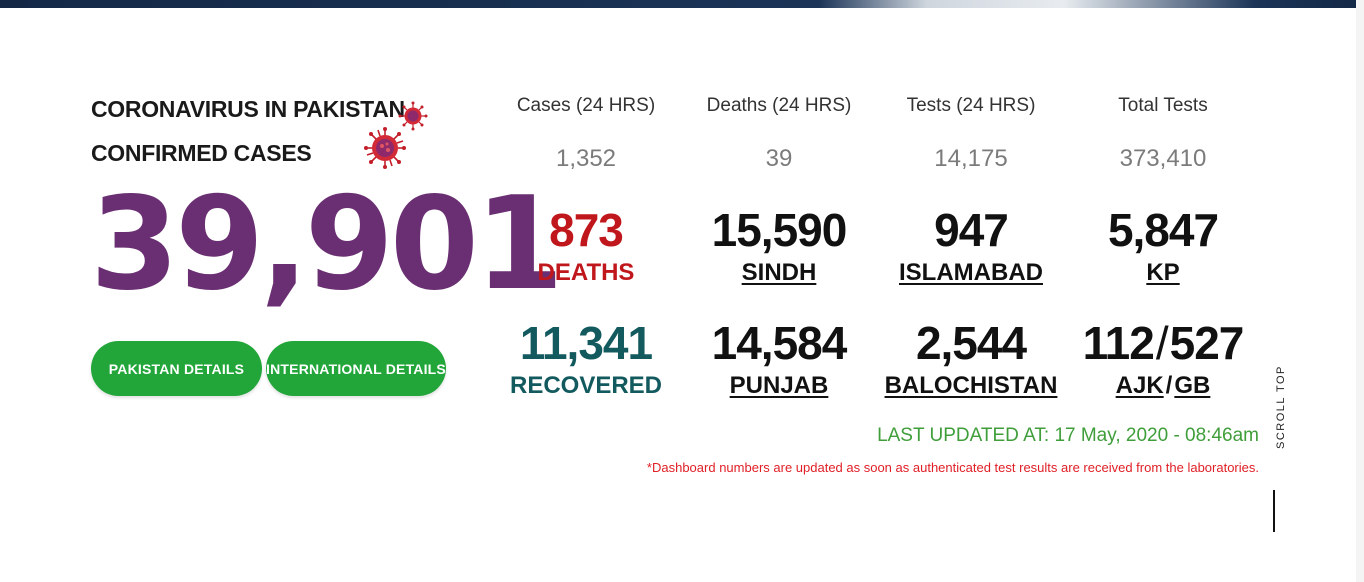 Image resolution: width=1364 pixels, height=582 pixels. I want to click on kp-link: KP, so click(1162, 272).